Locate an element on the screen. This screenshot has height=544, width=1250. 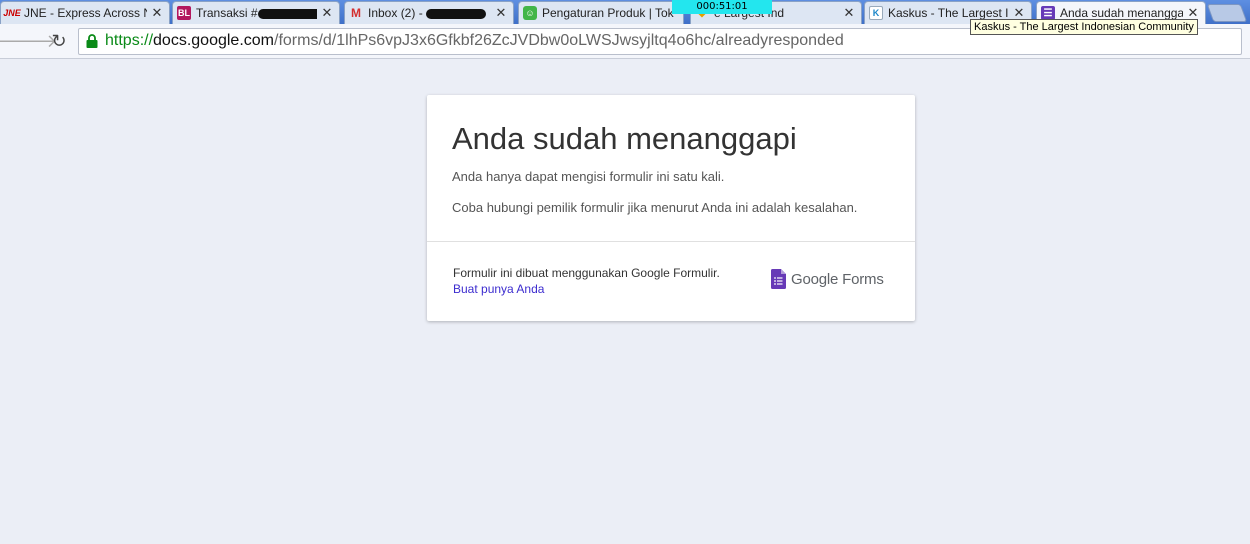
tab-inbox: M Inbox (2) - ✕ is located at coordinates (429, 12).